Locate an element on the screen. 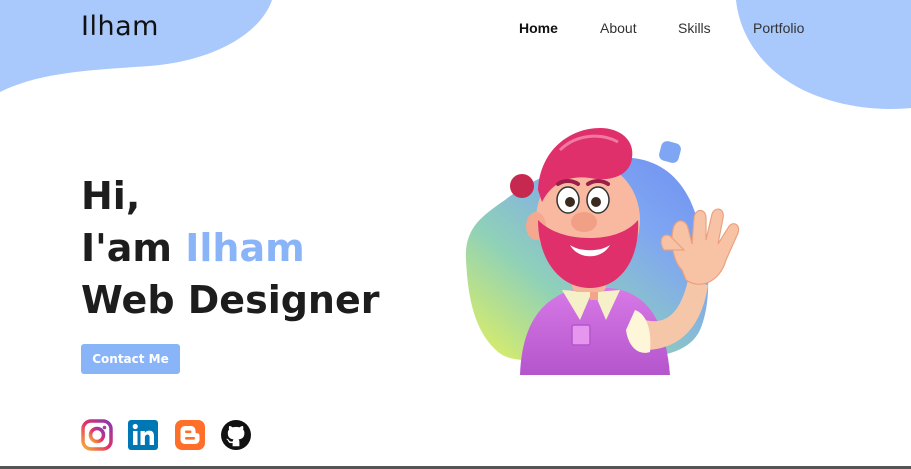  logo: Ilham is located at coordinates (120, 26).